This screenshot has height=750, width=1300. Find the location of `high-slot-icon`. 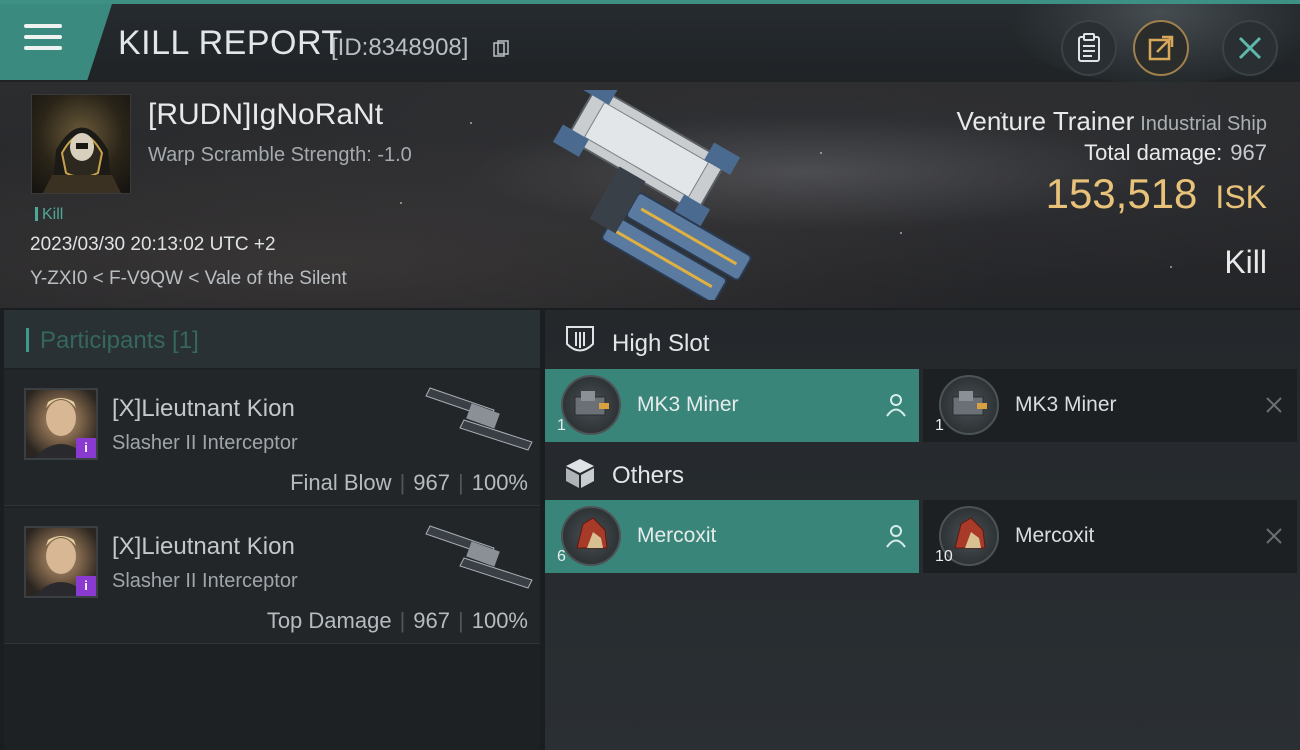

high-slot-icon is located at coordinates (580, 339).